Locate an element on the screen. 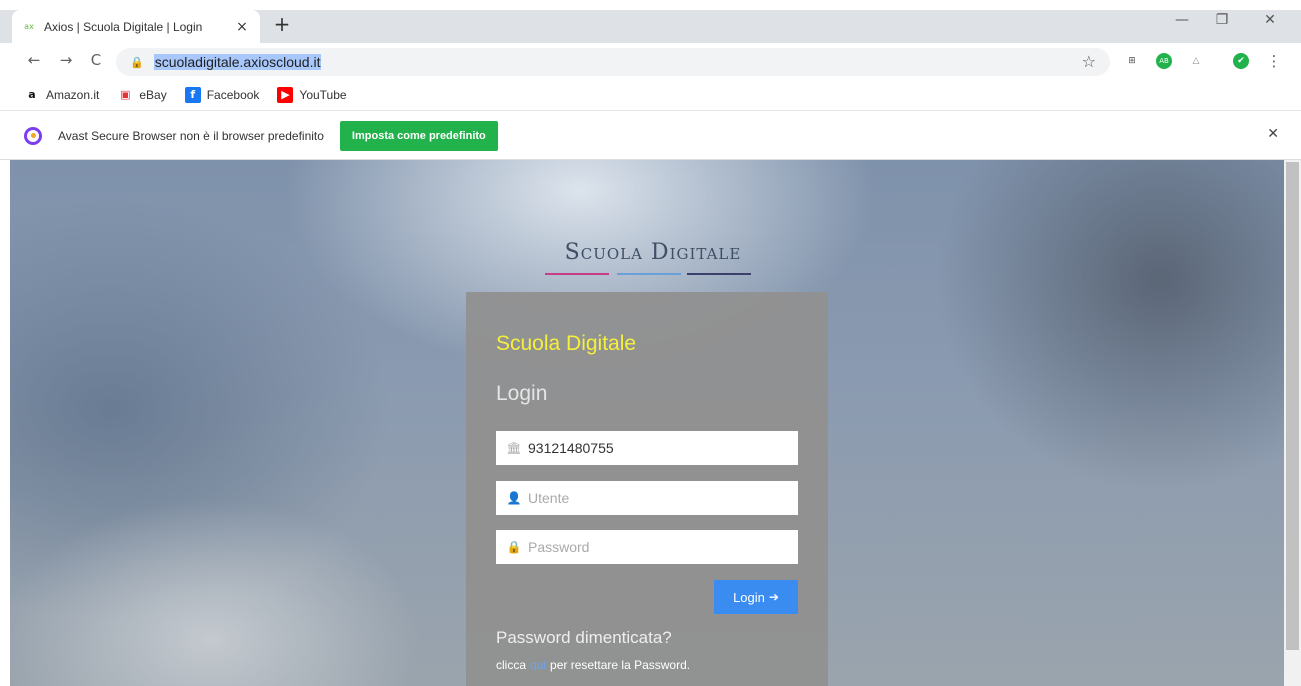 The height and width of the screenshot is (686, 1301). new-tab-button: + is located at coordinates (282, 24).